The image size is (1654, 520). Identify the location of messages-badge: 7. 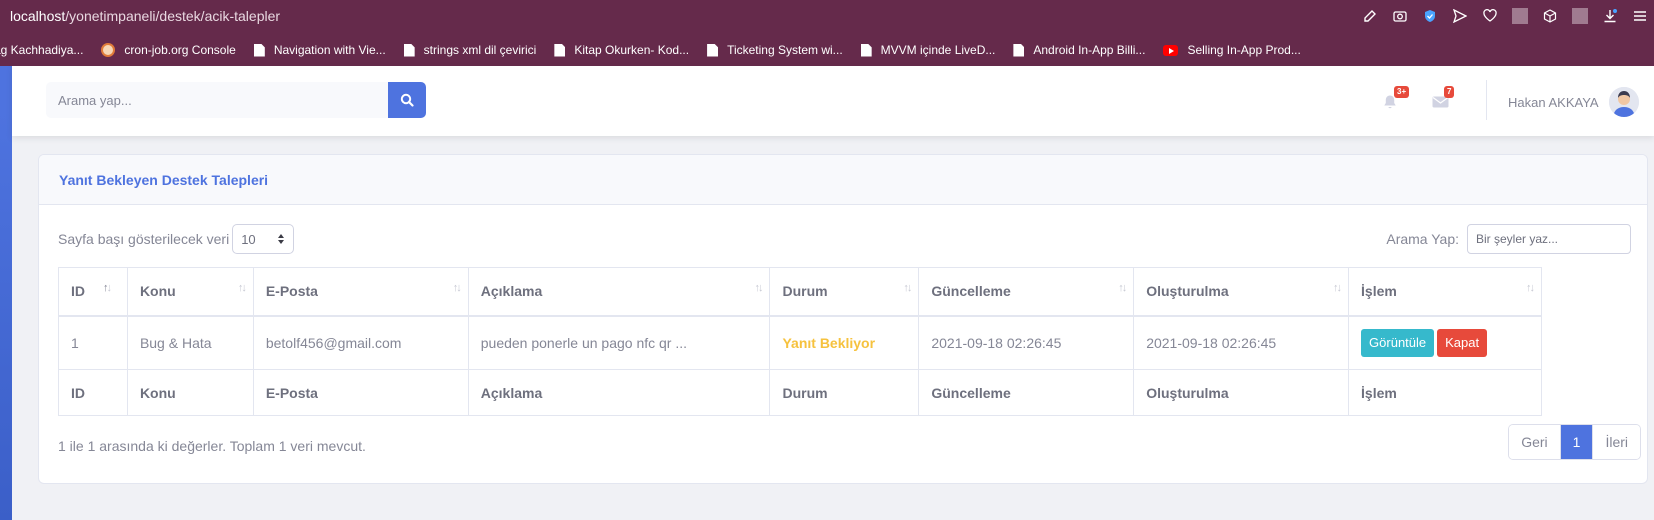
(1449, 92).